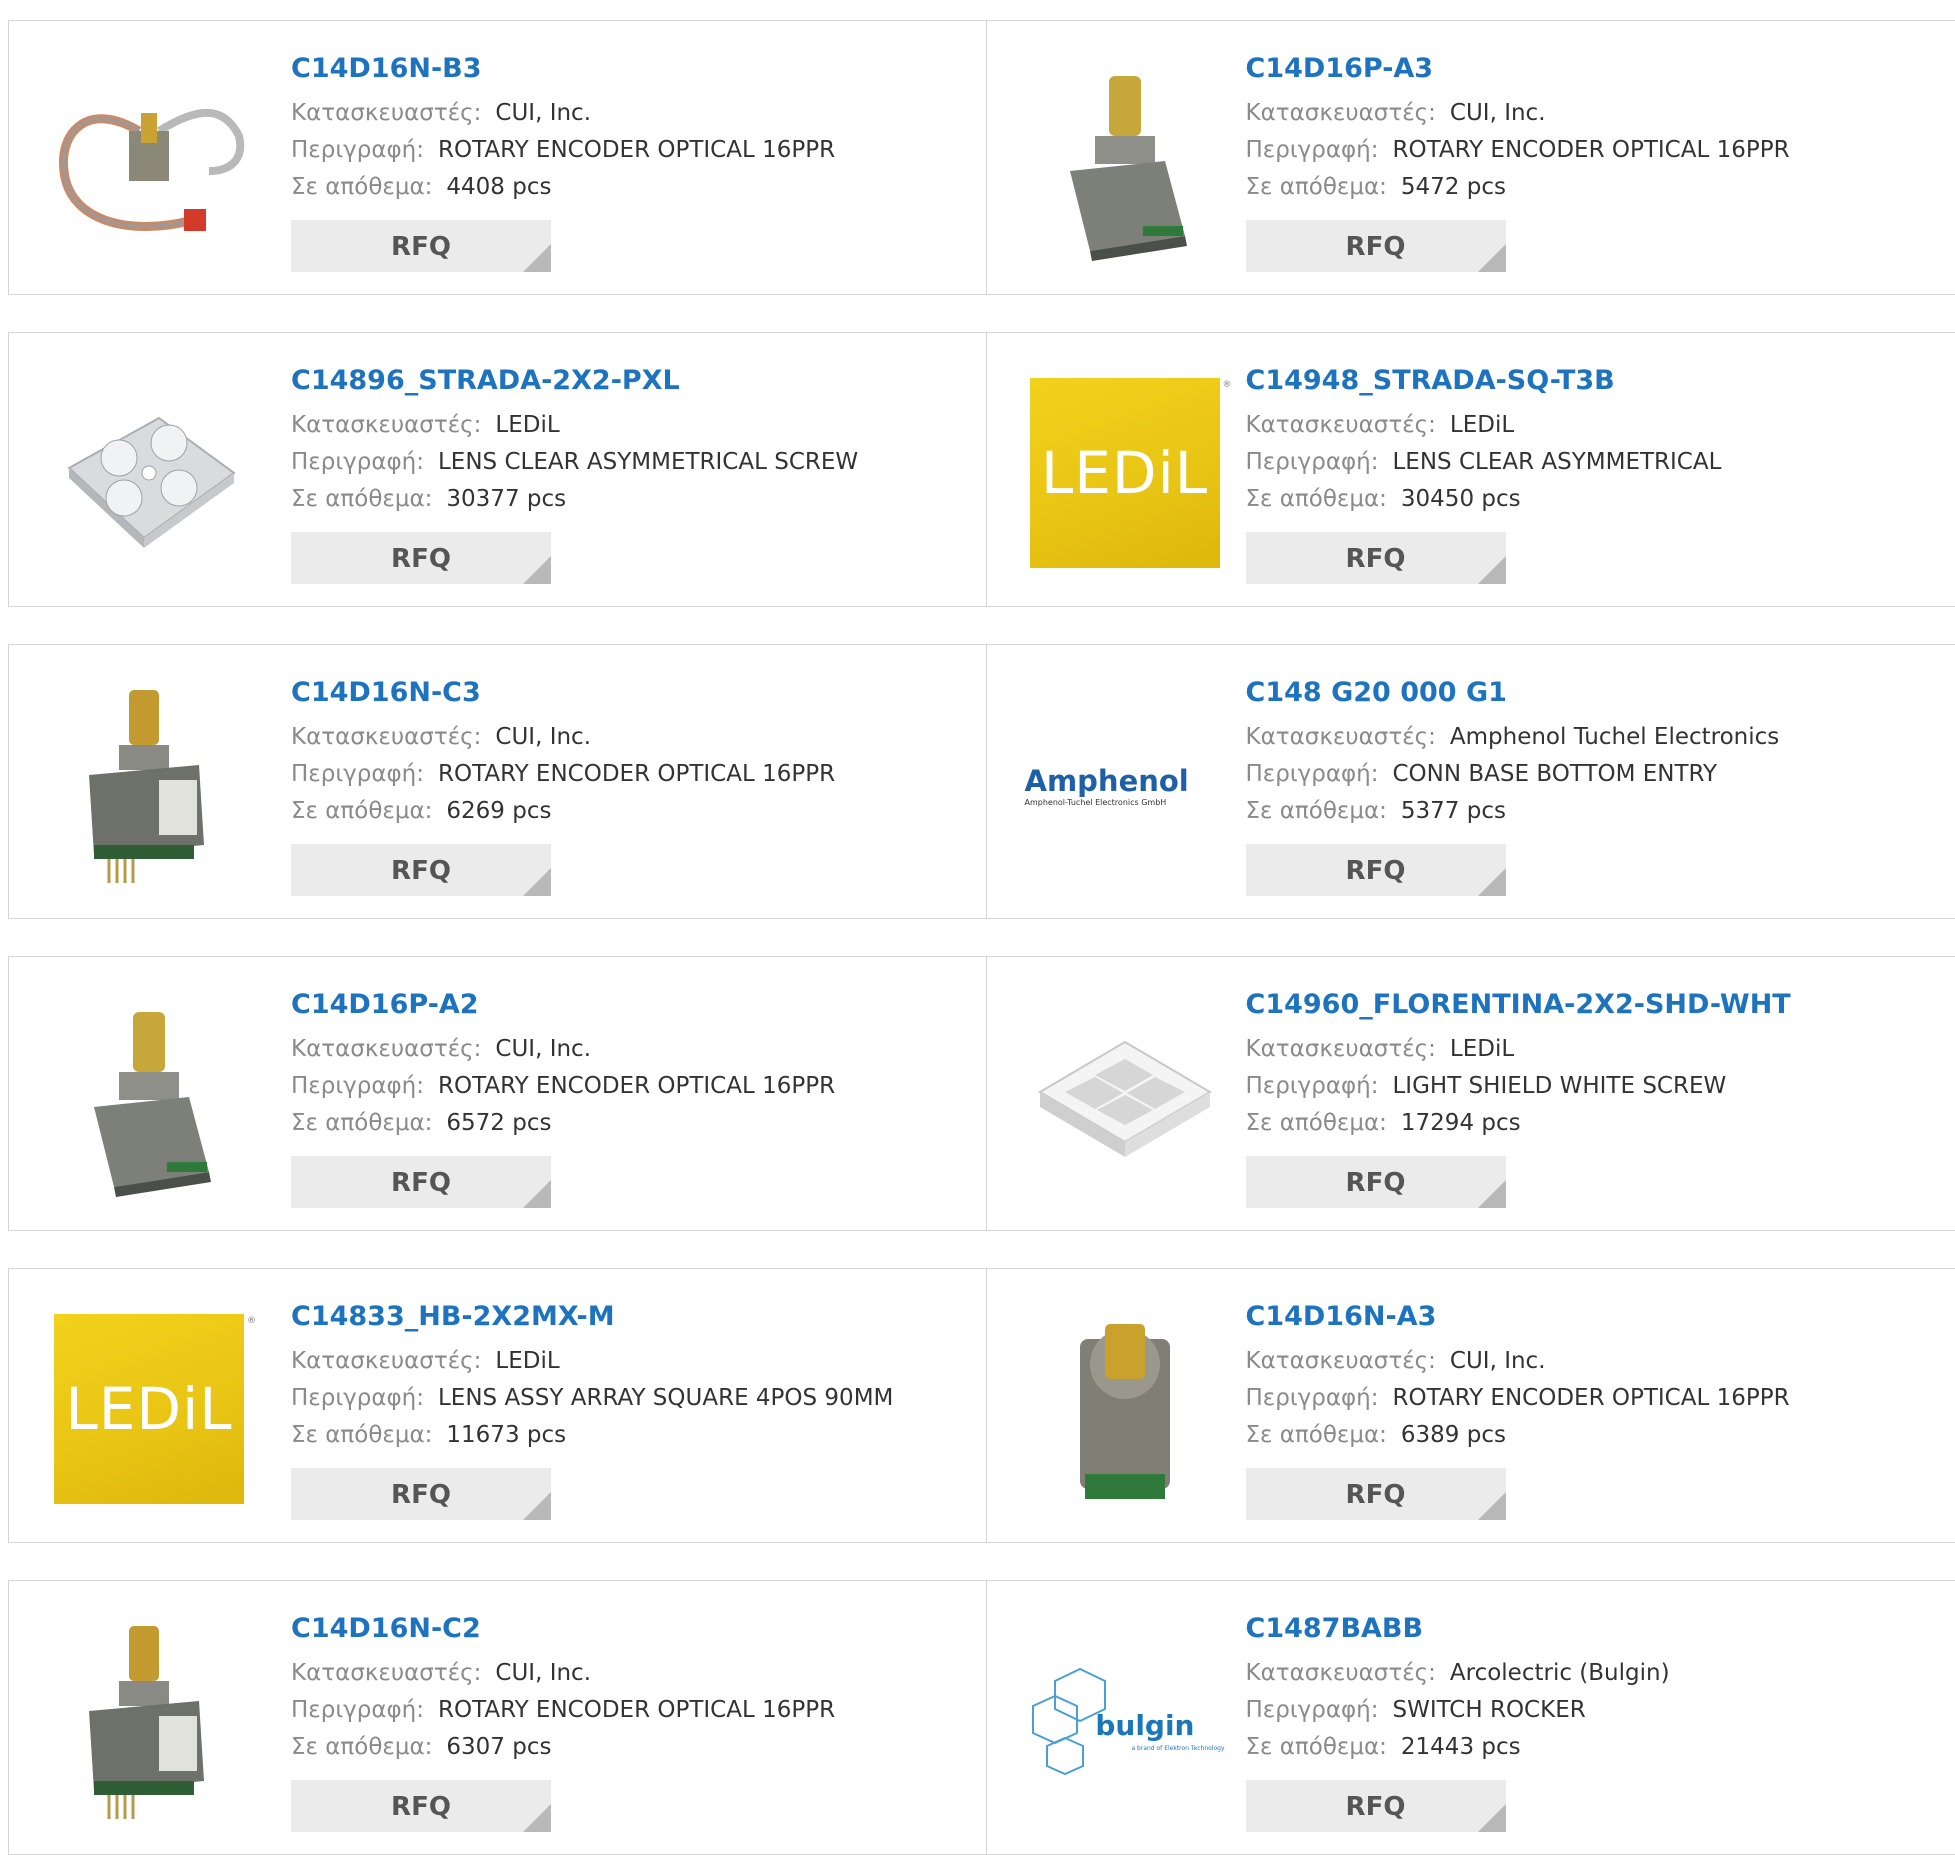  I want to click on bulgin-logo: bulgina brand of Elektron Technology, so click(1125, 1721).